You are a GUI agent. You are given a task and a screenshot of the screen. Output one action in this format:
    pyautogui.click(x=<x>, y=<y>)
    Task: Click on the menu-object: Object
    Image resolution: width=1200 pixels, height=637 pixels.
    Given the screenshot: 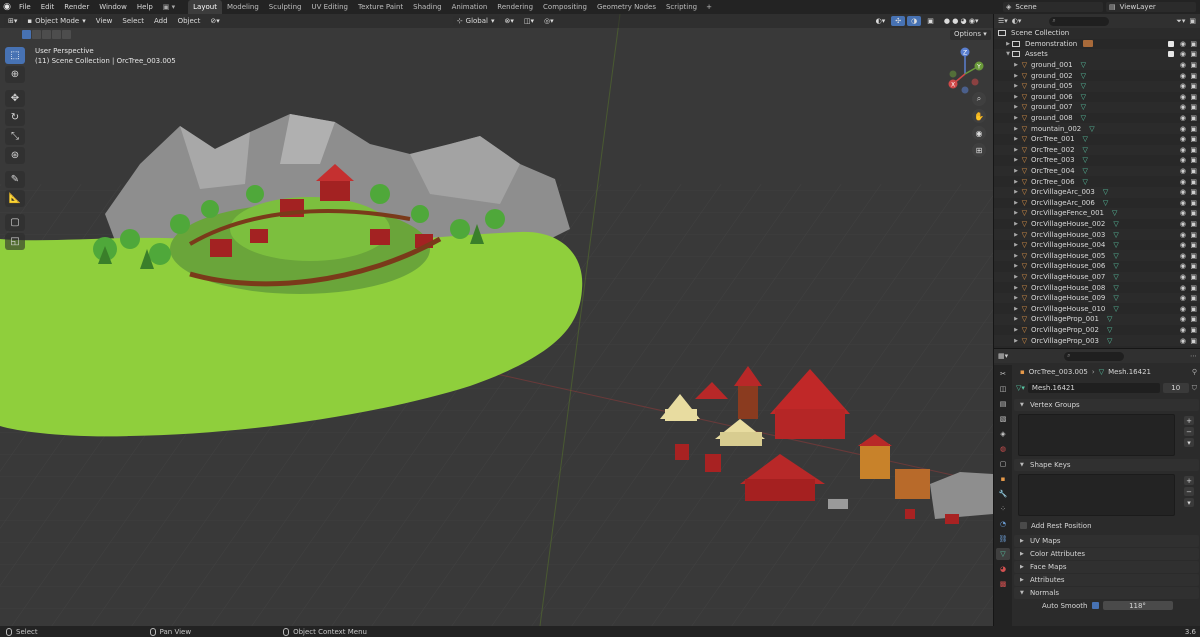 What is the action you would take?
    pyautogui.click(x=189, y=21)
    